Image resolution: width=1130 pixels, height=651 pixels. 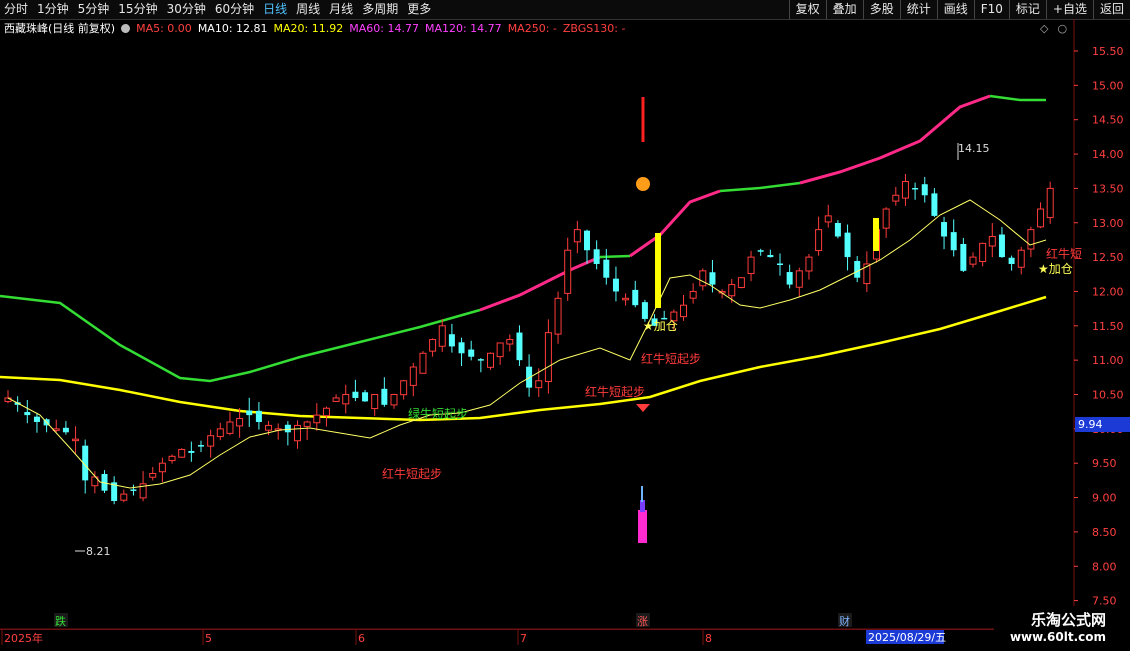 I want to click on current-price-tag: 9.94, so click(x=1102, y=424).